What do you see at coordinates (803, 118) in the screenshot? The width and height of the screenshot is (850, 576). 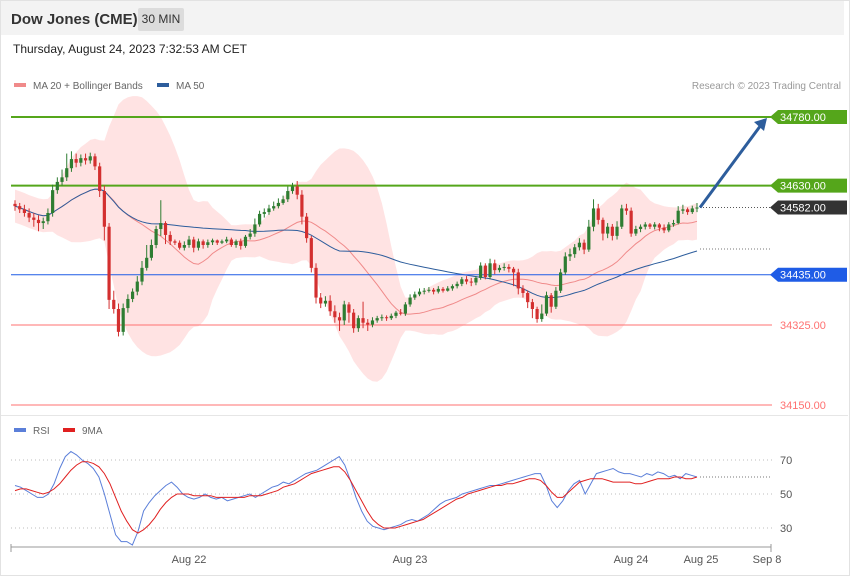 I see `level-label: 34780.00` at bounding box center [803, 118].